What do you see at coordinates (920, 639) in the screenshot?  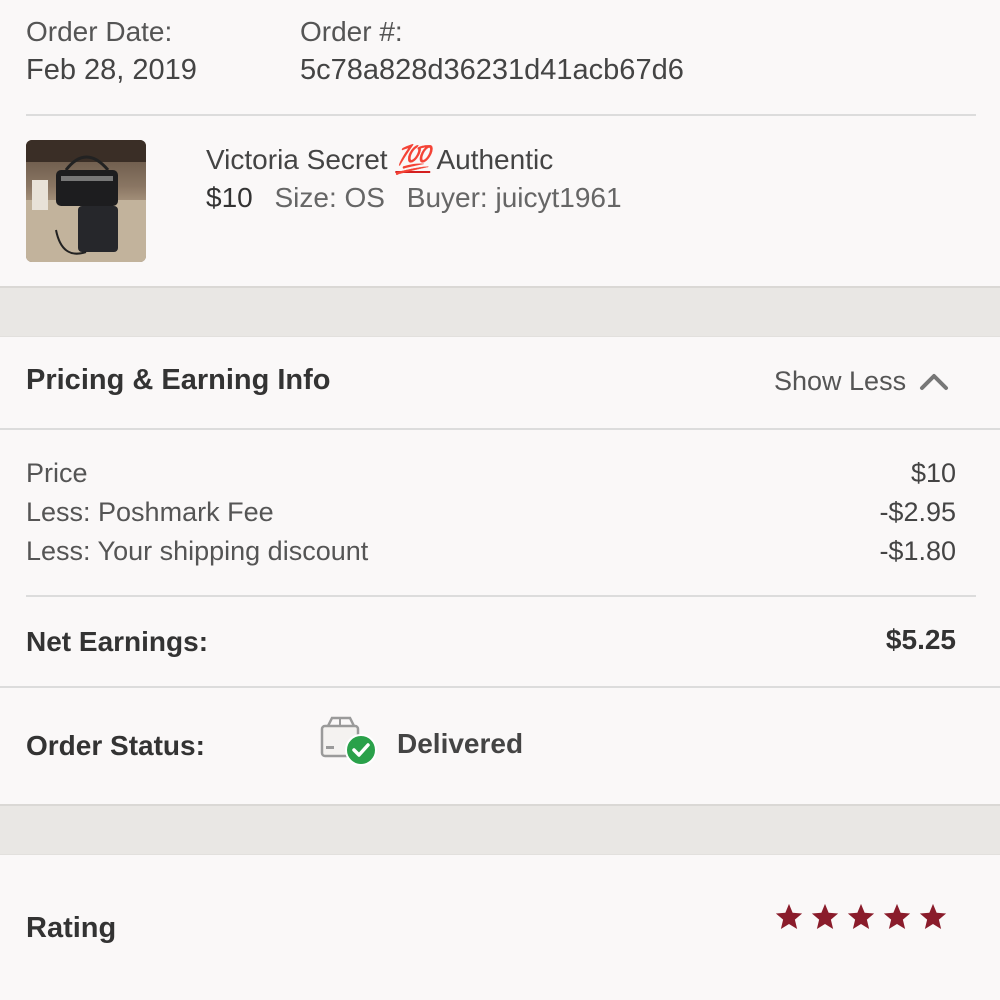 I see `net-earnings-value: $5.25` at bounding box center [920, 639].